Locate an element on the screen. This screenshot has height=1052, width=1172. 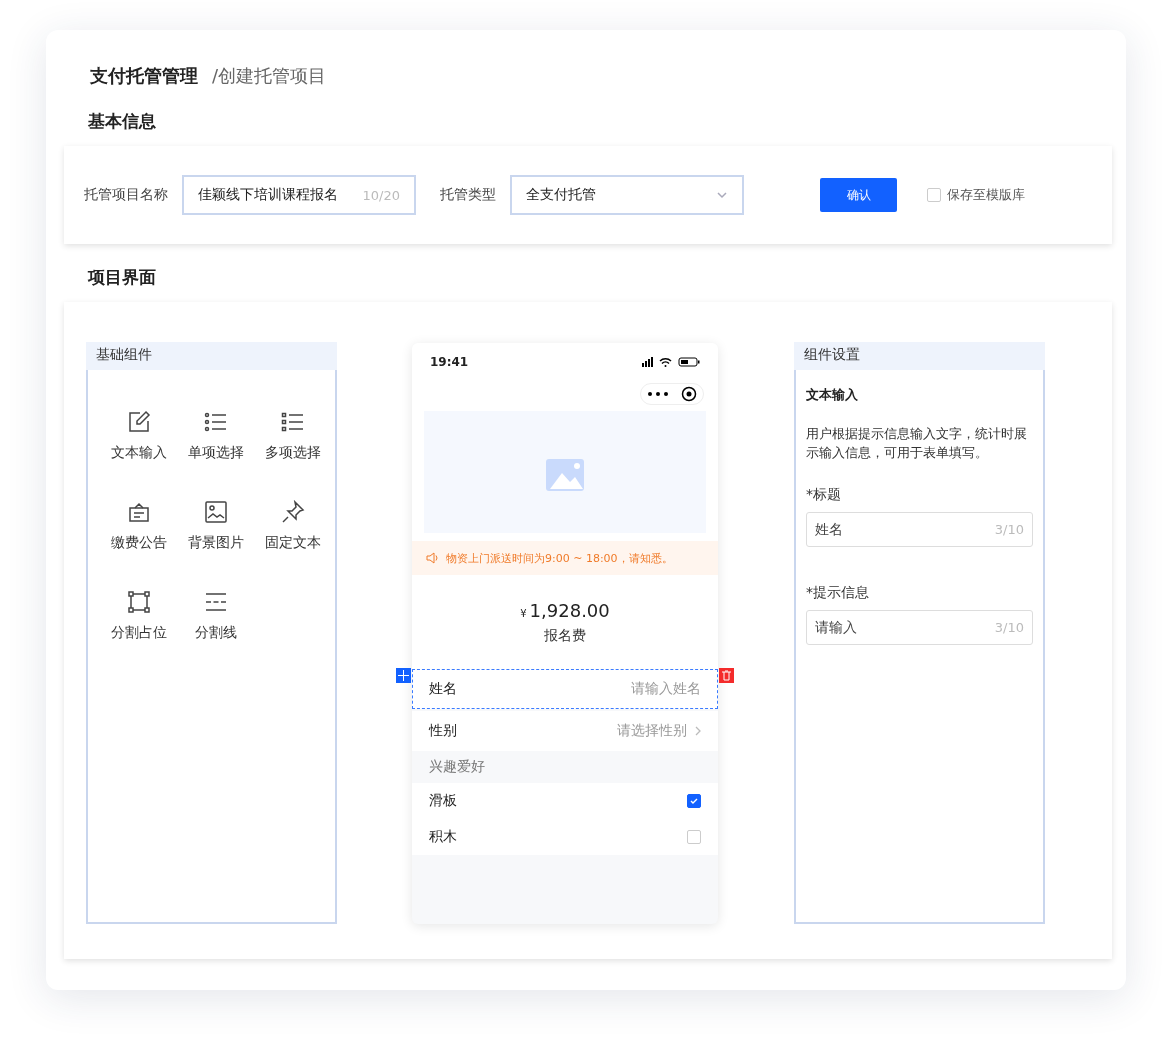
row-label: 滑板 is located at coordinates (443, 801).